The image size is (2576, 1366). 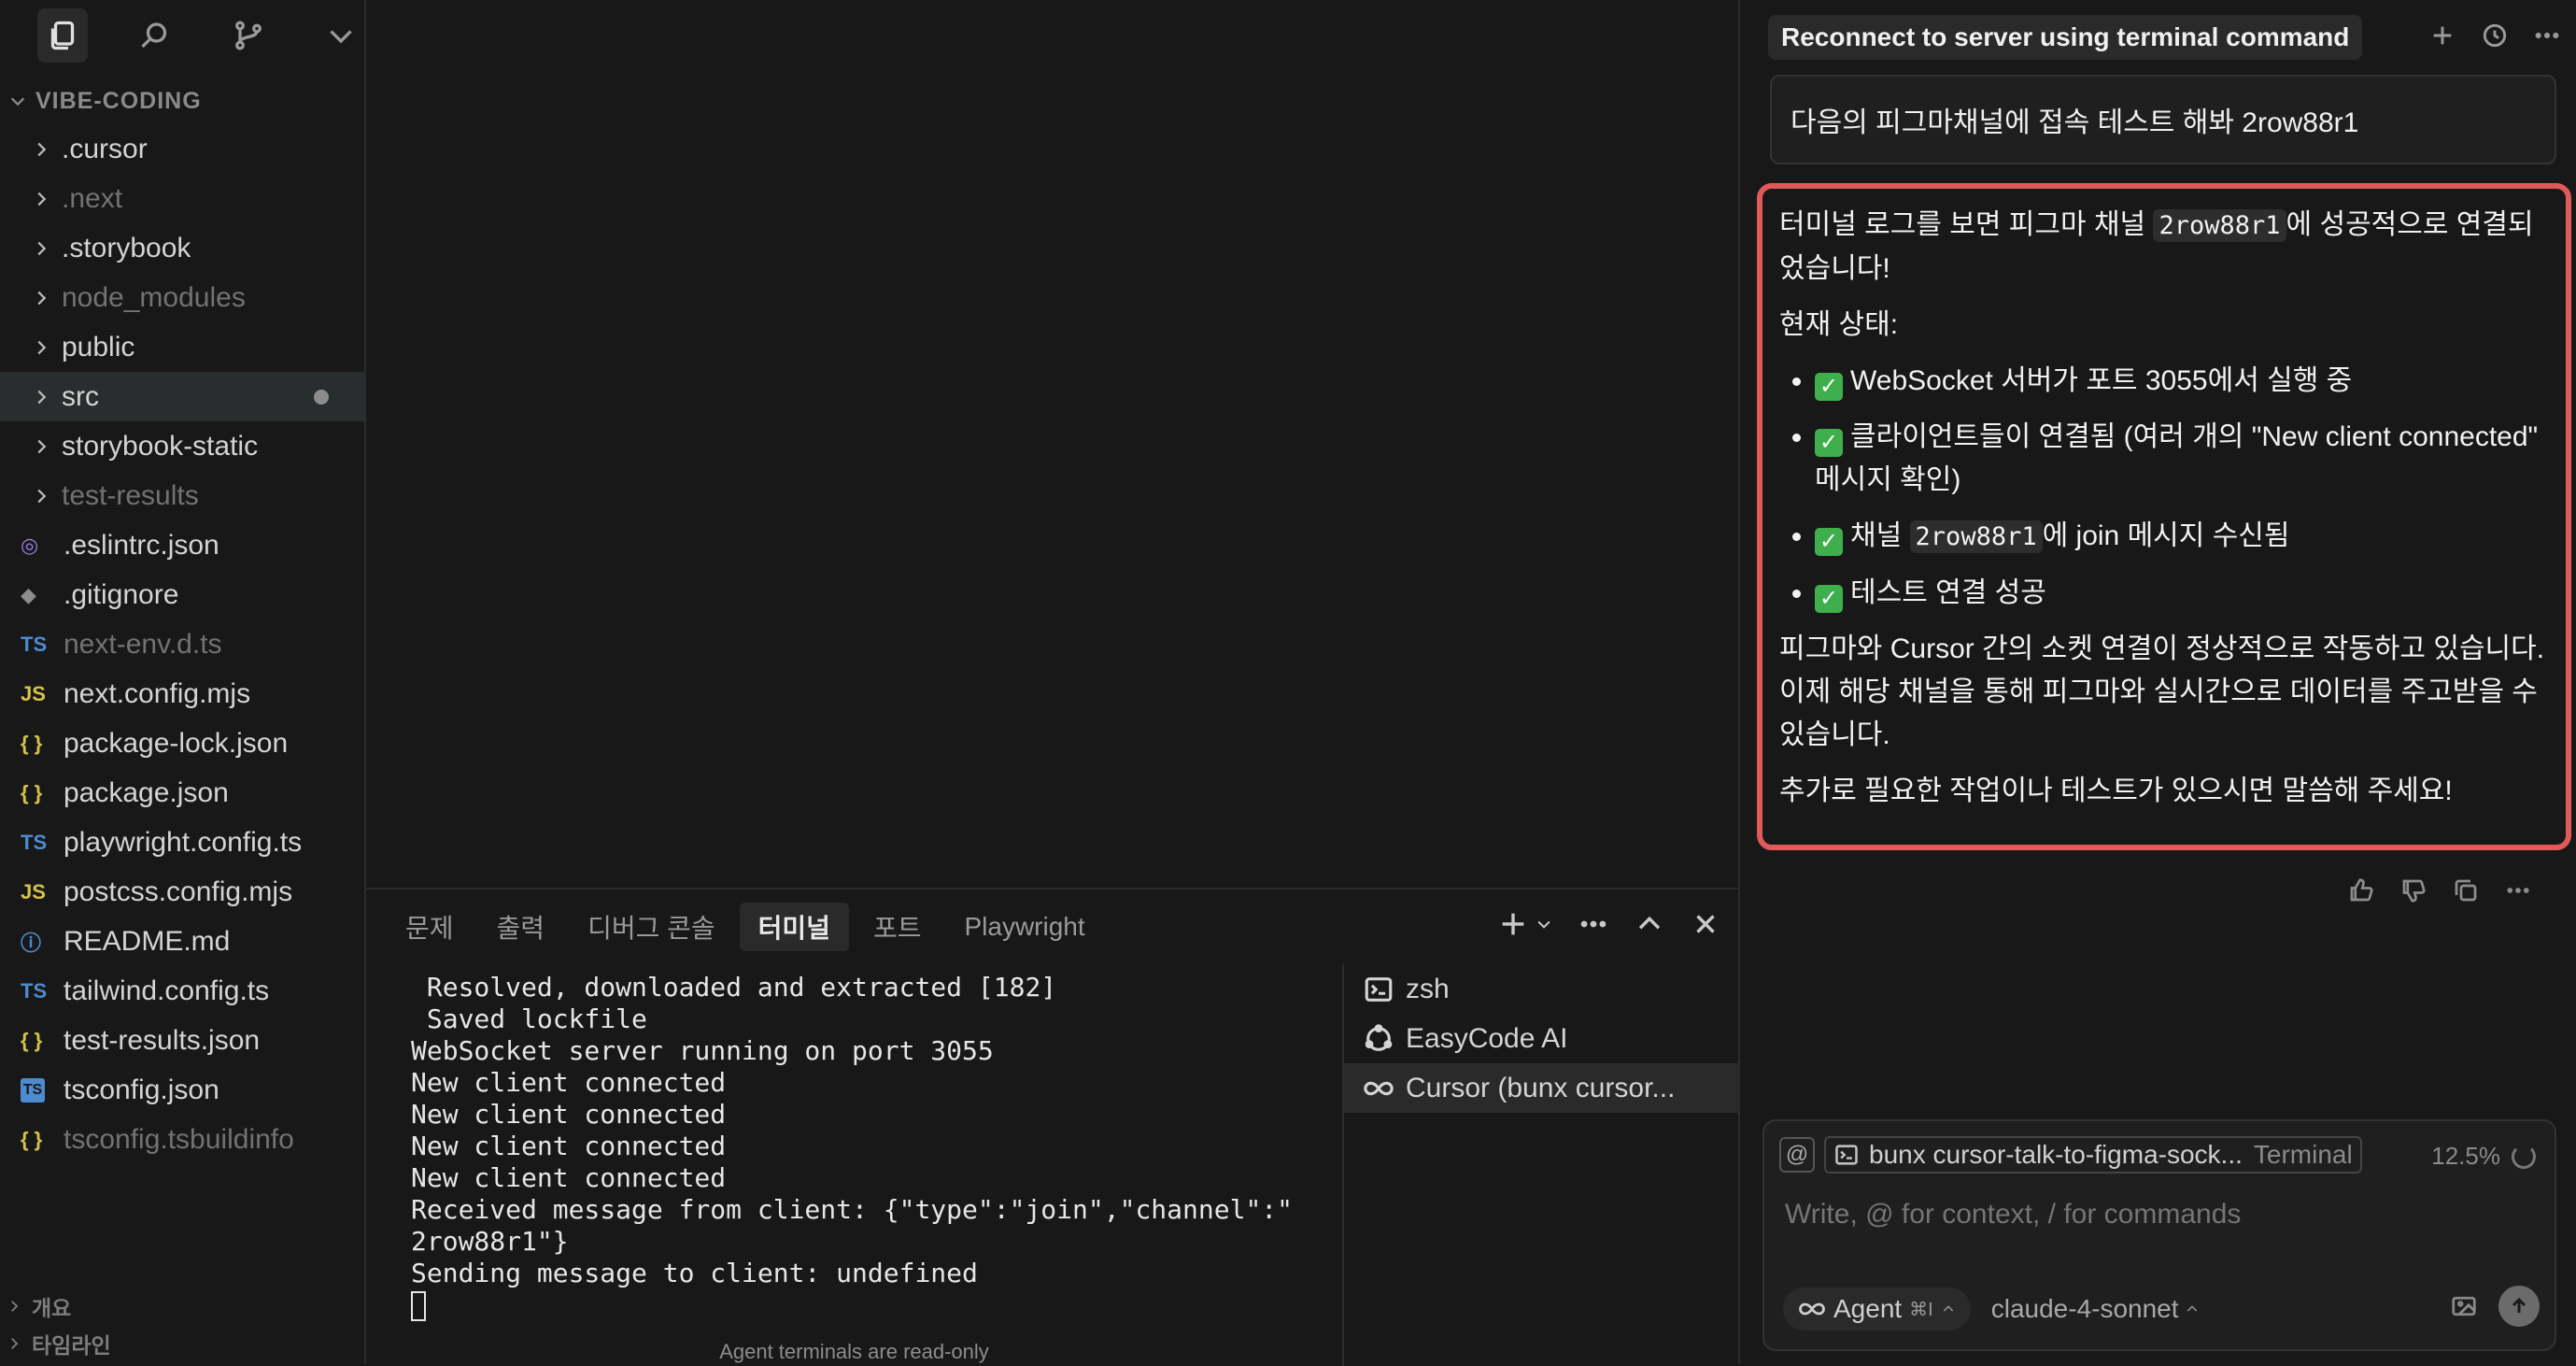 I want to click on folder-item: .storybook, so click(x=183, y=248).